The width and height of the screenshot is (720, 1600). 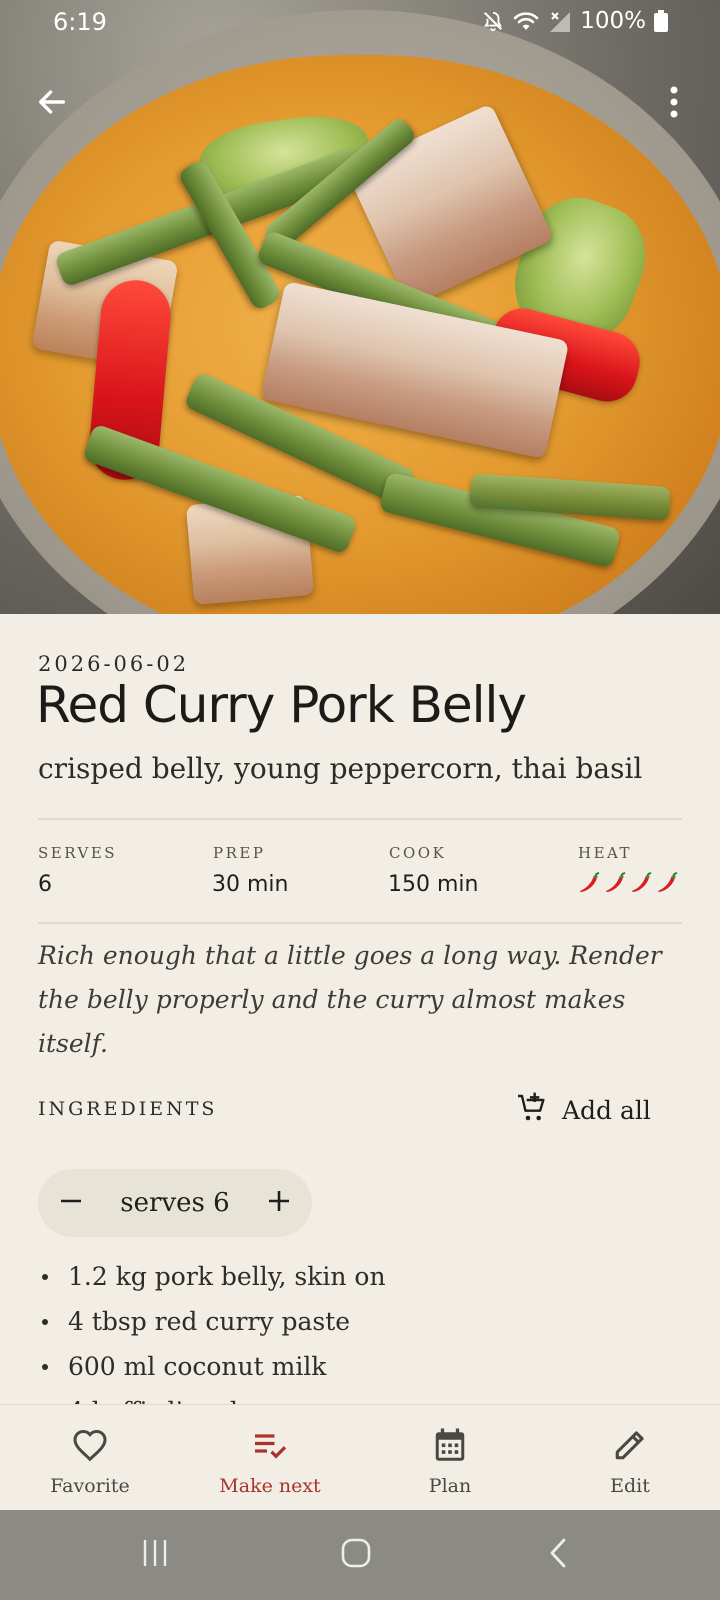 I want to click on stat-value: 30 min, so click(x=250, y=884).